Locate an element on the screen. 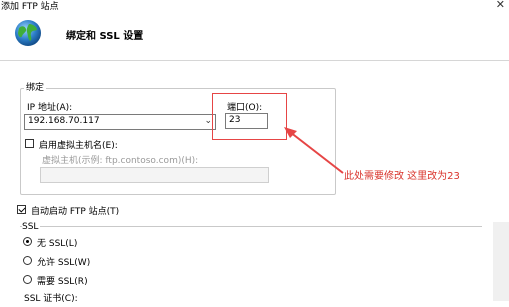 Image resolution: width=509 pixels, height=307 pixels. ssl-option-none-label: 无 SSL(L) is located at coordinates (57, 244).